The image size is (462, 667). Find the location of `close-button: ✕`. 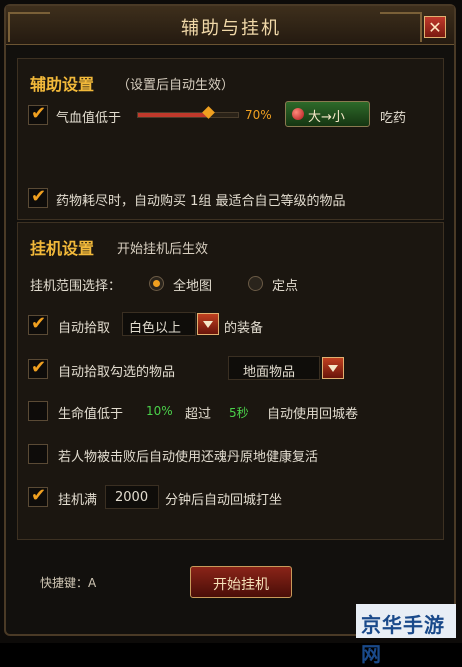

close-button: ✕ is located at coordinates (435, 27).